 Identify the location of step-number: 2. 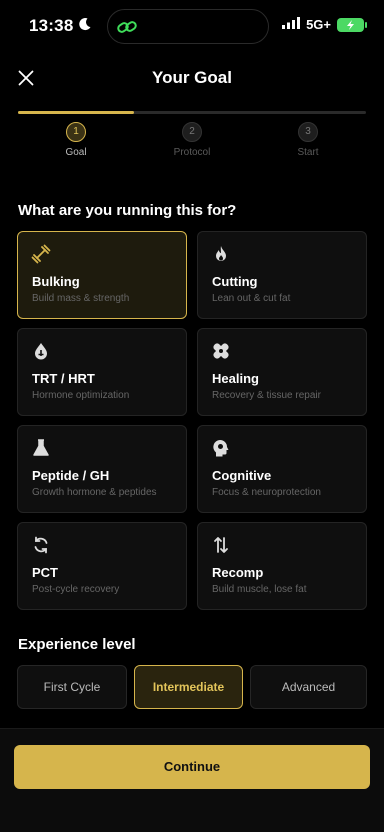
(192, 132).